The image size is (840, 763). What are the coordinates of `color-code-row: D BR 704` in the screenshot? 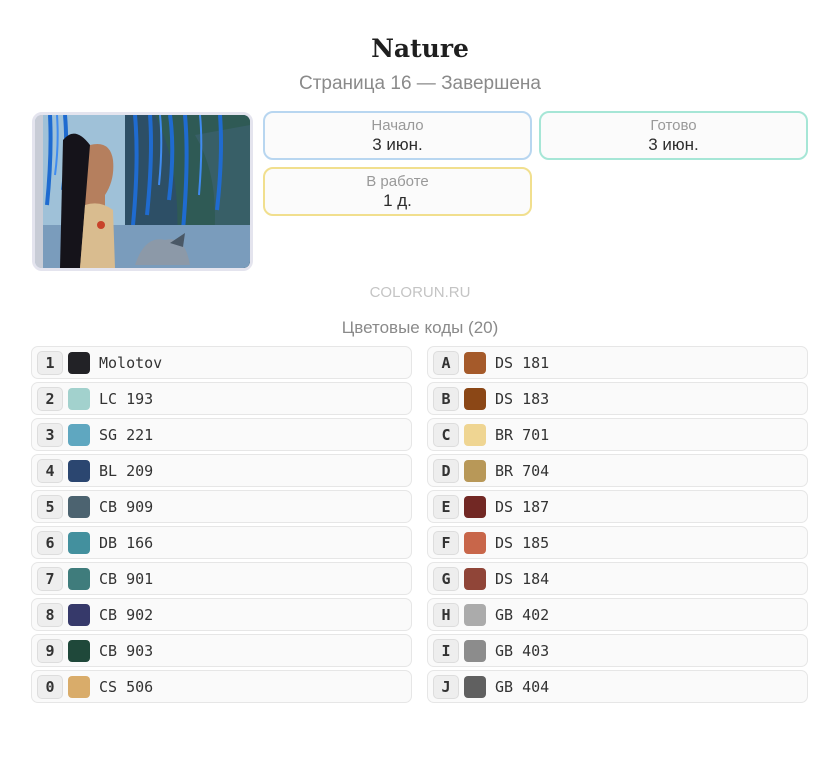 It's located at (617, 470).